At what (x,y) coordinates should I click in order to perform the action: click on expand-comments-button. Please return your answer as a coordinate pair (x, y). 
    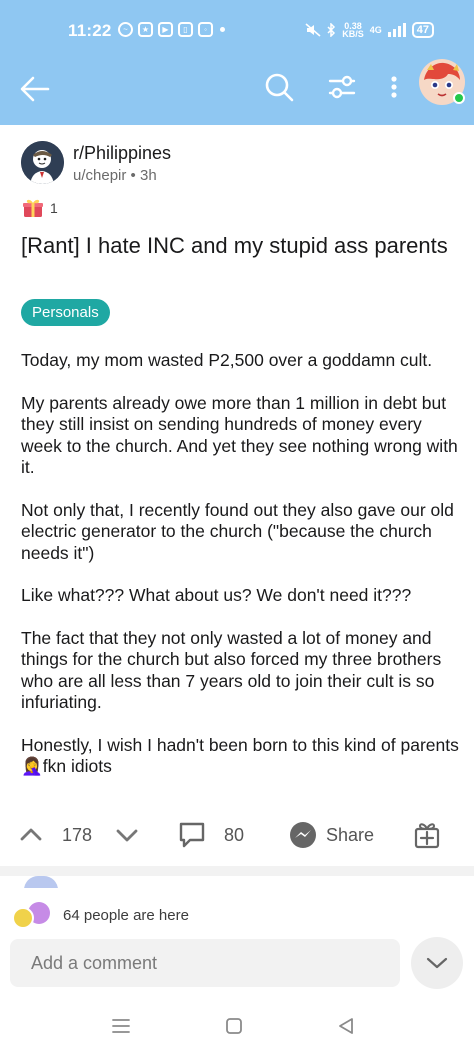
    Looking at the image, I should click on (437, 963).